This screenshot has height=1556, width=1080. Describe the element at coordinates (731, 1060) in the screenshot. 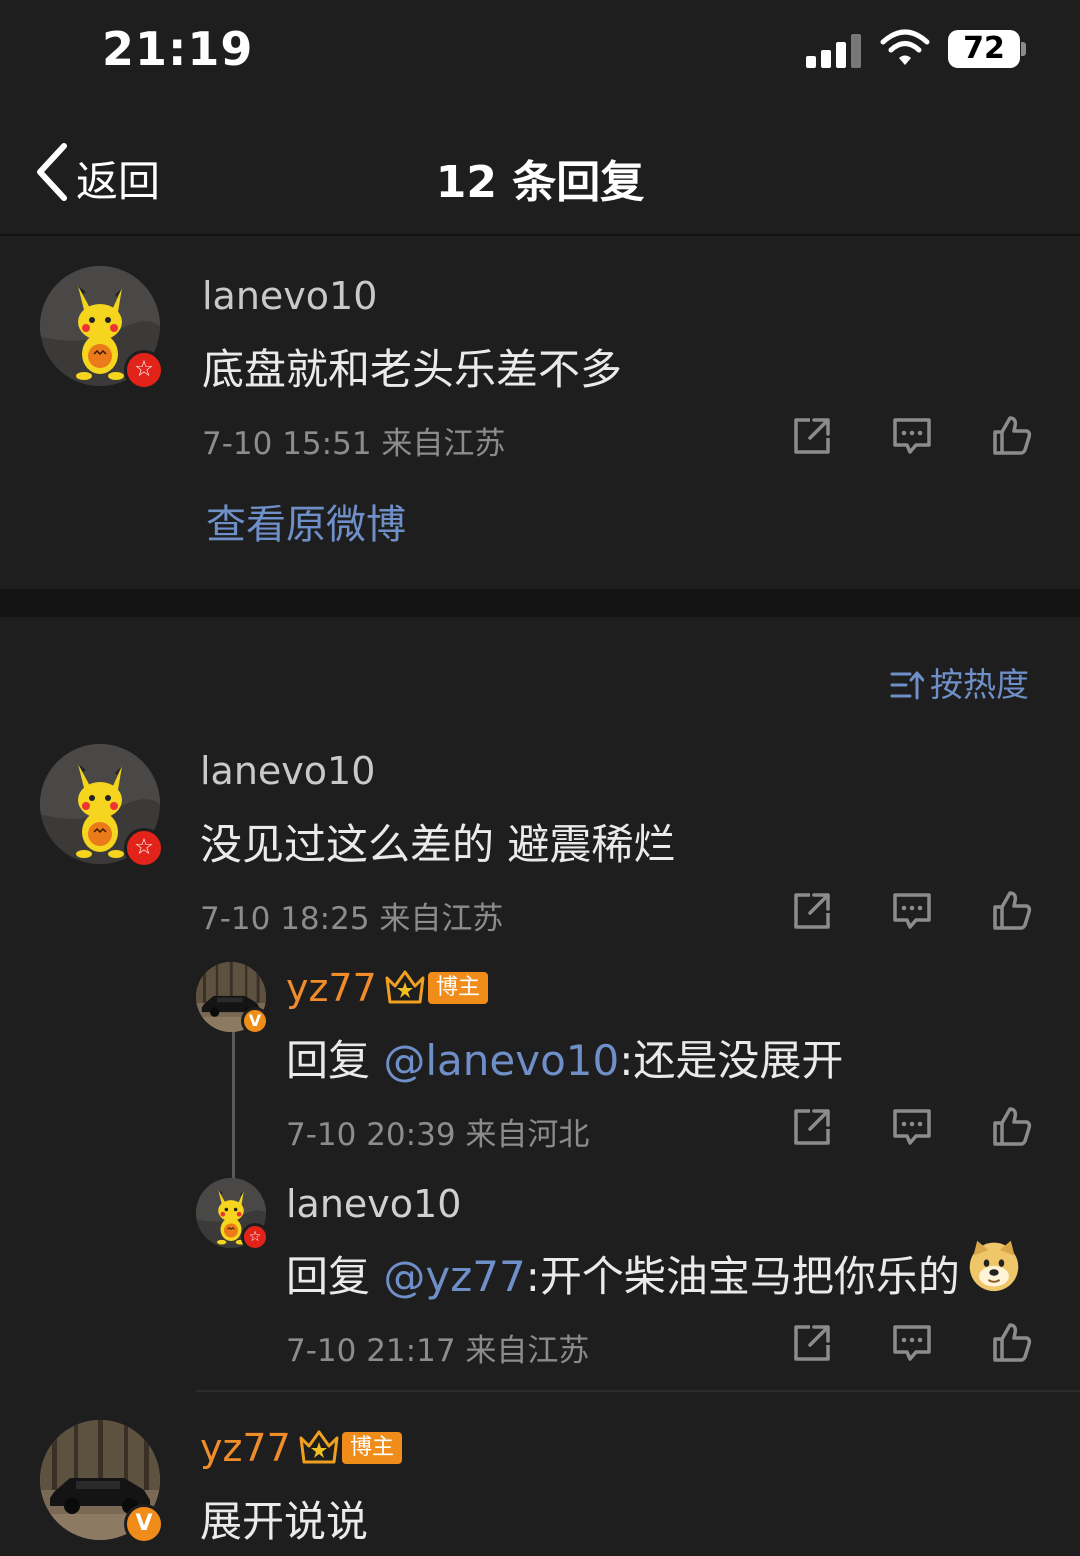

I see `reply-body: :还是没展开` at that location.